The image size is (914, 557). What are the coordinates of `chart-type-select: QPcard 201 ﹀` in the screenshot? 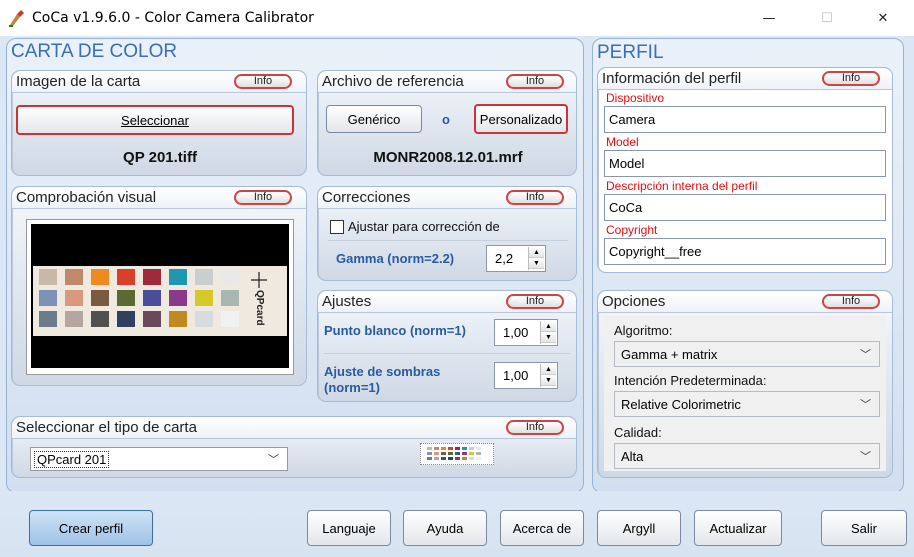 It's located at (159, 459).